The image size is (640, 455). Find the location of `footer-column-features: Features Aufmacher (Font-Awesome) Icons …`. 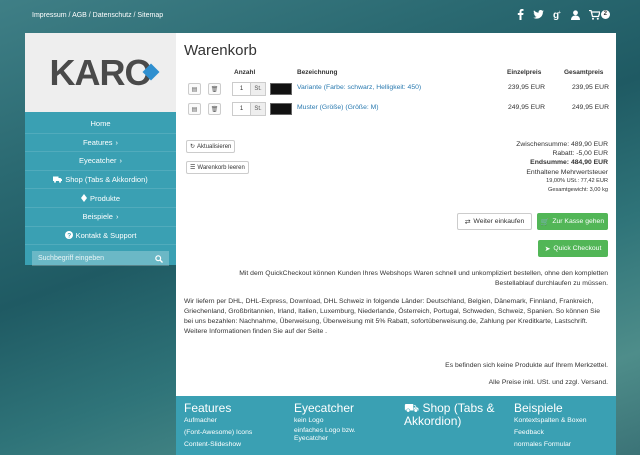

footer-column-features: Features Aufmacher (Font-Awesome) Icons … is located at coordinates (236, 426).